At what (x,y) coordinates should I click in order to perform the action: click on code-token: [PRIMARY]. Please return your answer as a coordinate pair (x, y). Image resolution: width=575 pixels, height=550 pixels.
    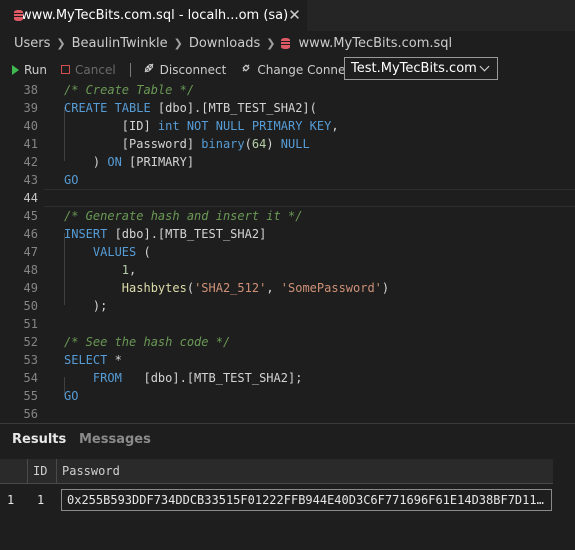
    Looking at the image, I should click on (162, 162).